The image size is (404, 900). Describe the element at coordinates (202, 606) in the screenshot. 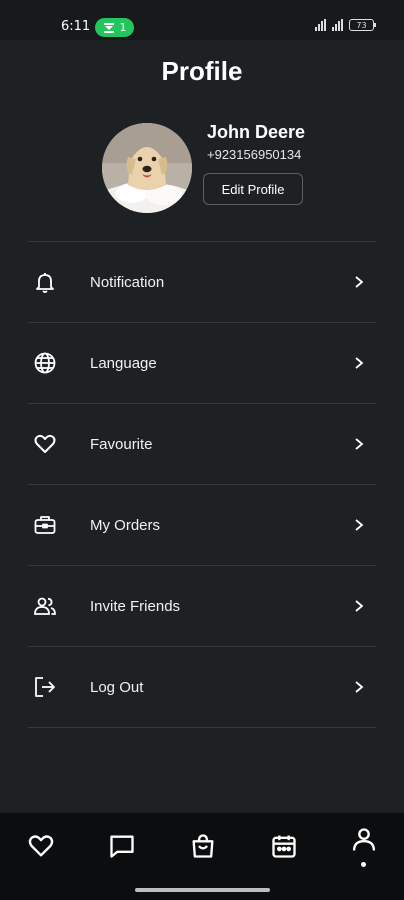

I see `menu-item-invite-friends: Invite Friends` at that location.